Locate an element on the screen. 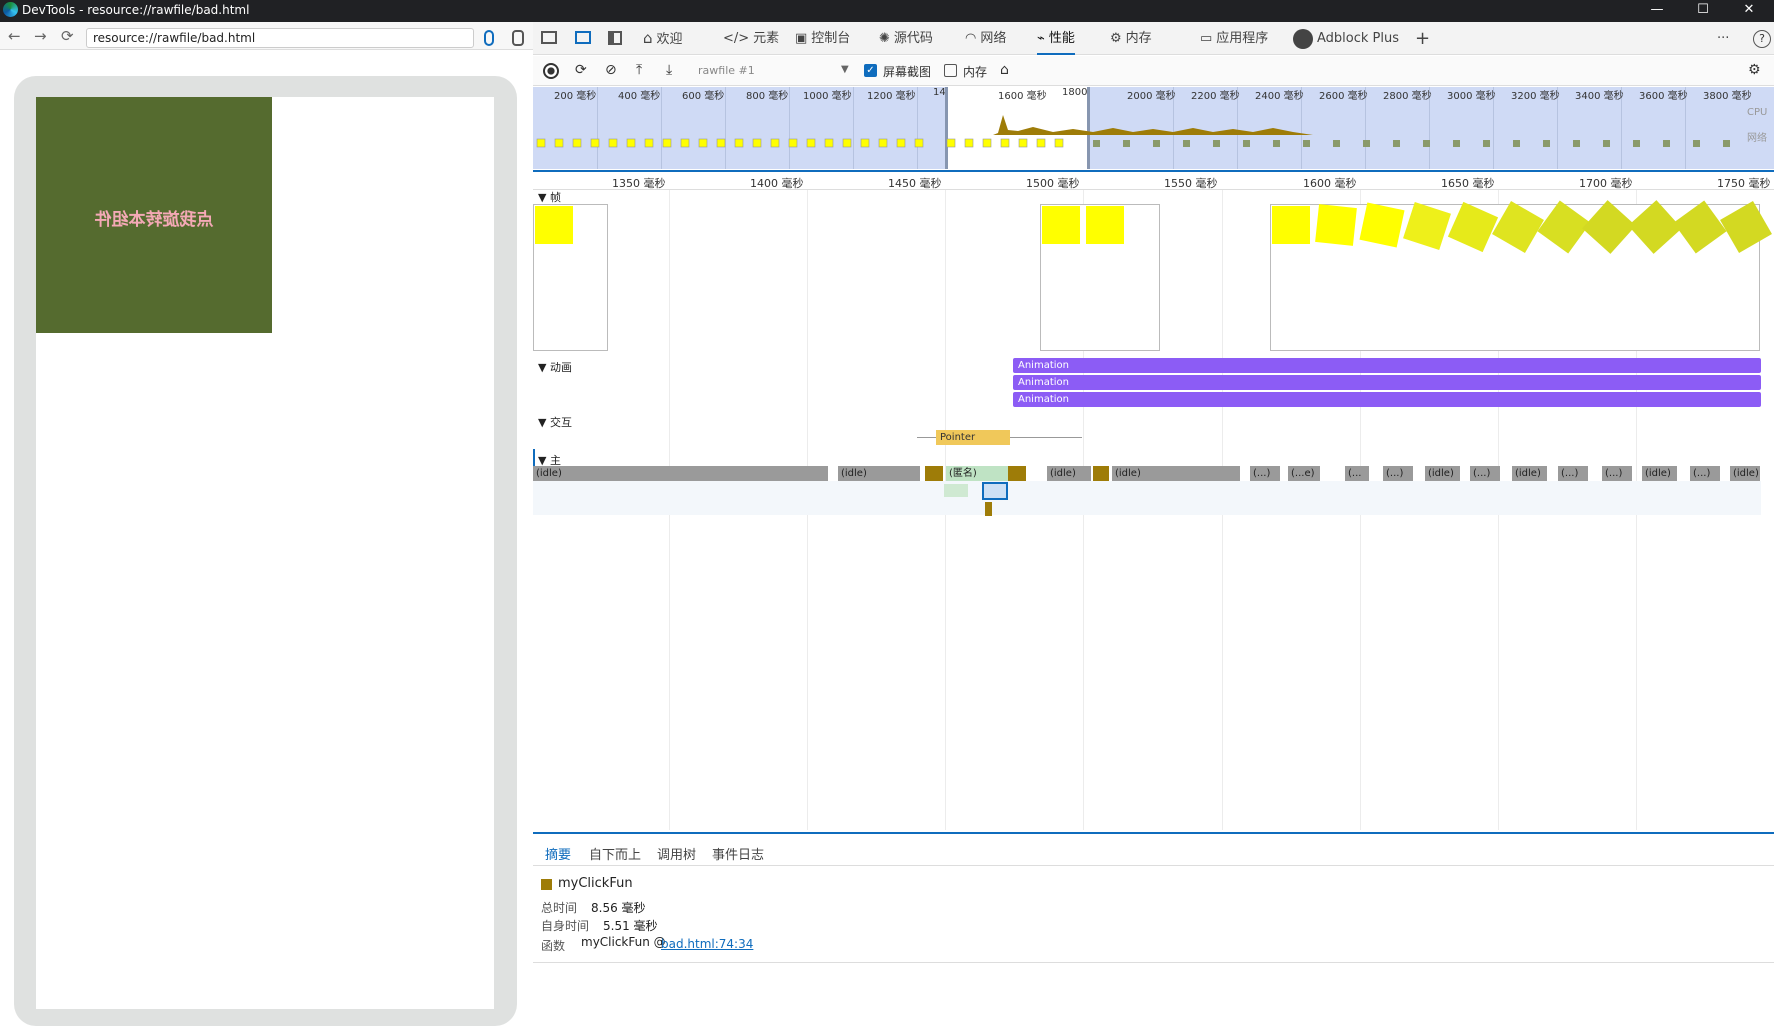 This screenshot has width=1774, height=1026. help-icon: ? is located at coordinates (1762, 39).